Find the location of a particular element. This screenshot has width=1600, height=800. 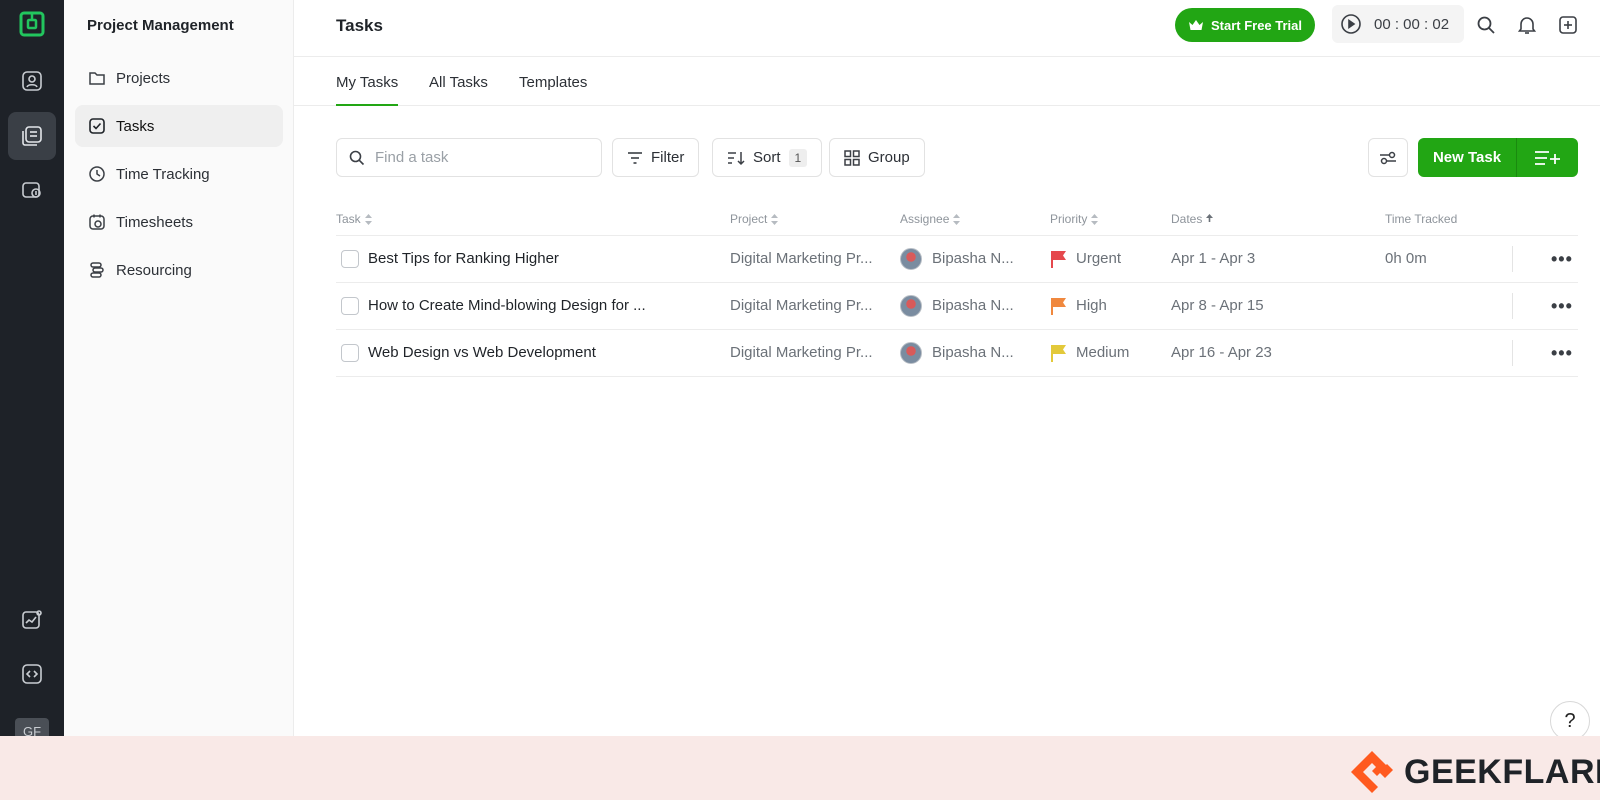

view-settings-button is located at coordinates (1388, 157).